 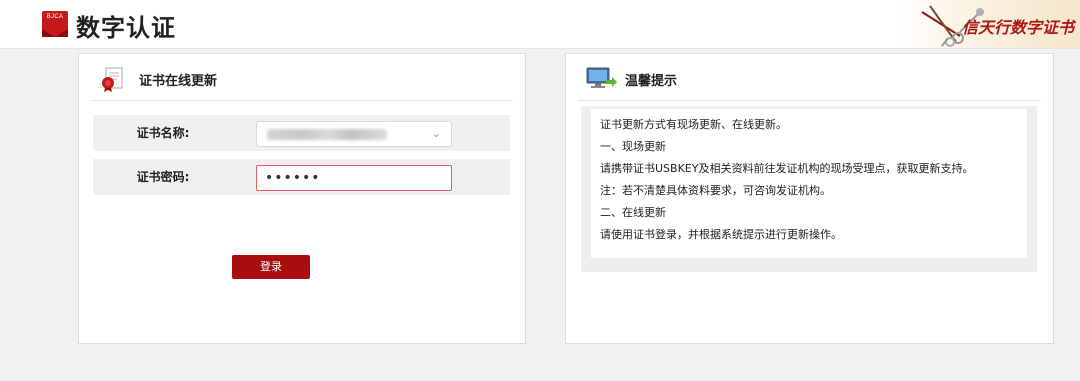 I want to click on cert-password-row: 证书密码: ••••••, so click(x=301, y=177).